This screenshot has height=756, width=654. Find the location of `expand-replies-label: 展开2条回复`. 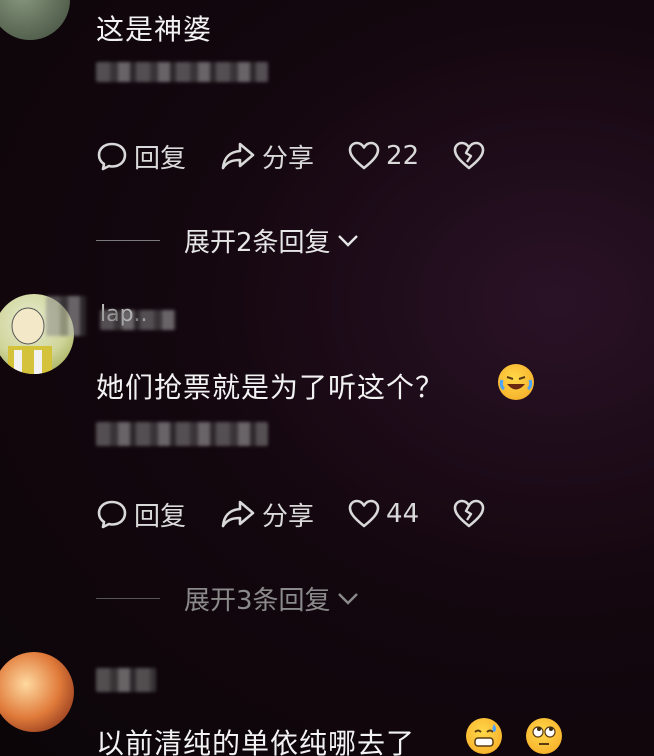

expand-replies-label: 展开2条回复 is located at coordinates (257, 242).